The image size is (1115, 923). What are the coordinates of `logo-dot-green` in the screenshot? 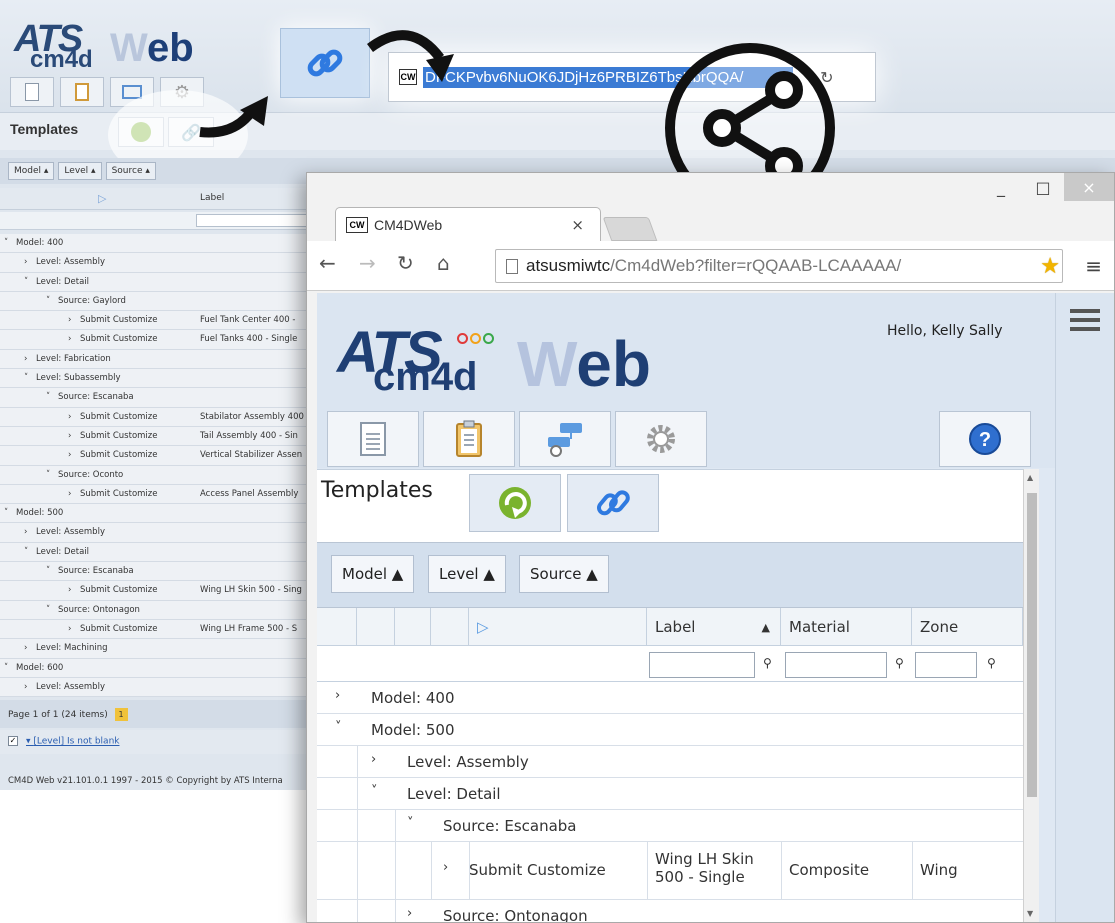 It's located at (488, 338).